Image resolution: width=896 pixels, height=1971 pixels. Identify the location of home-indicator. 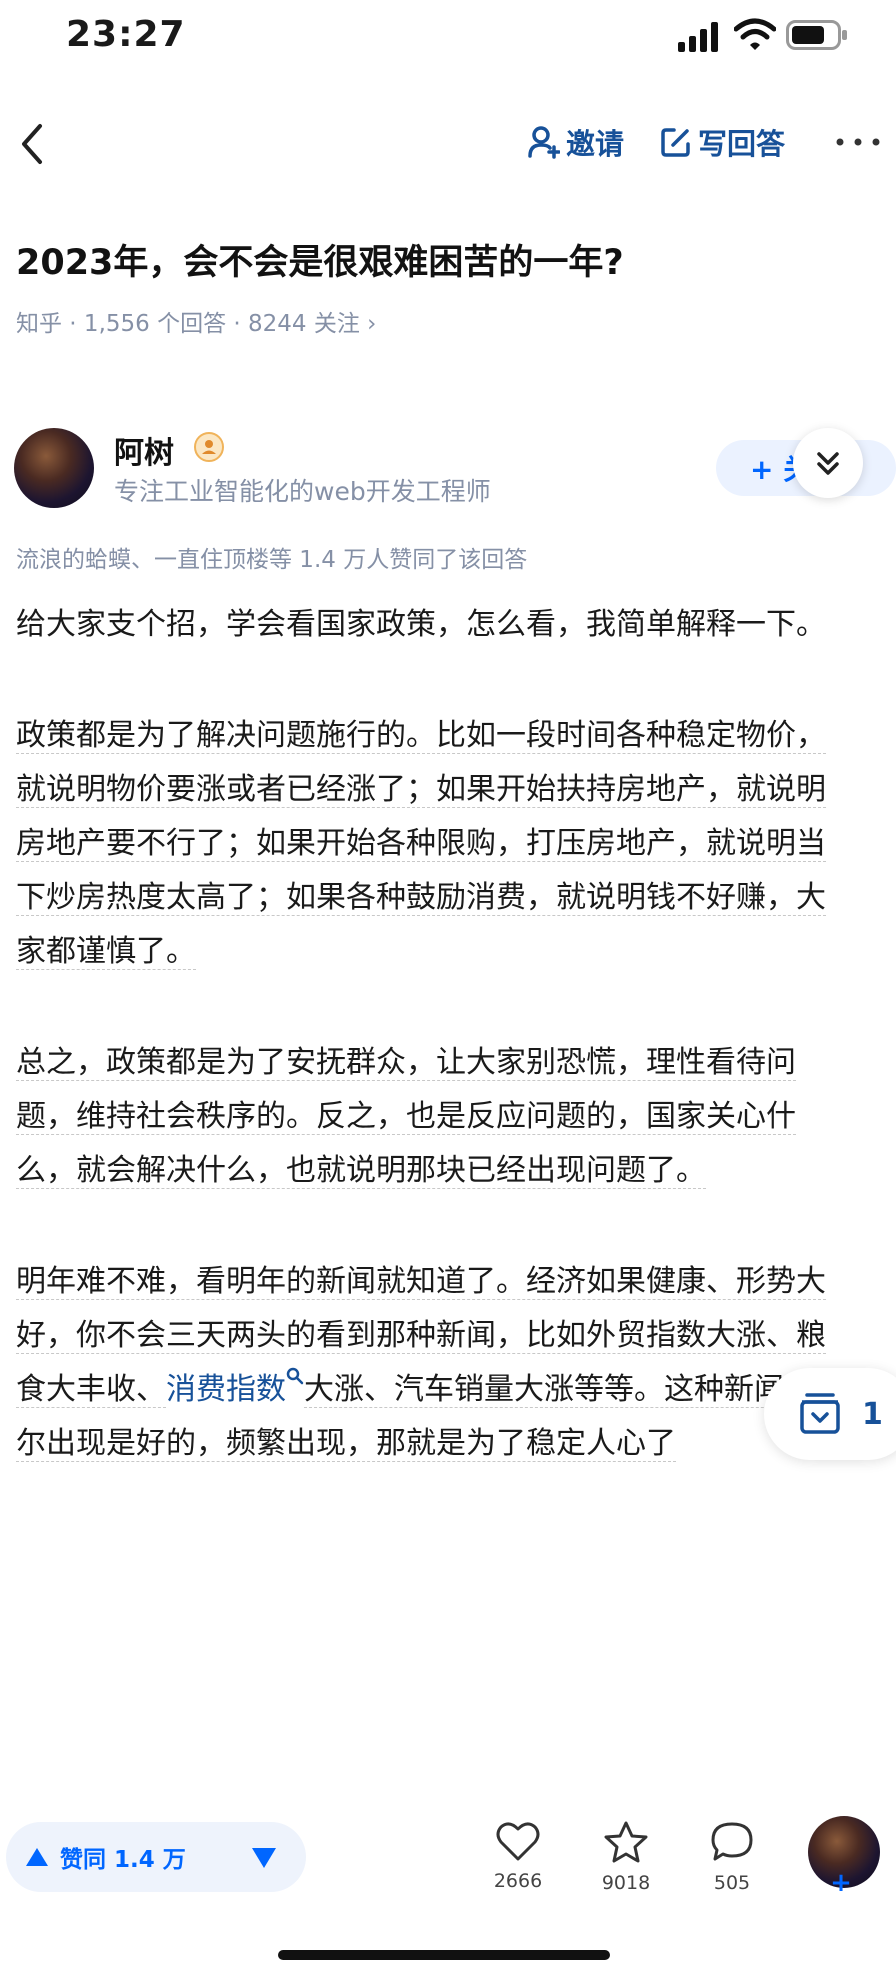
(444, 1955).